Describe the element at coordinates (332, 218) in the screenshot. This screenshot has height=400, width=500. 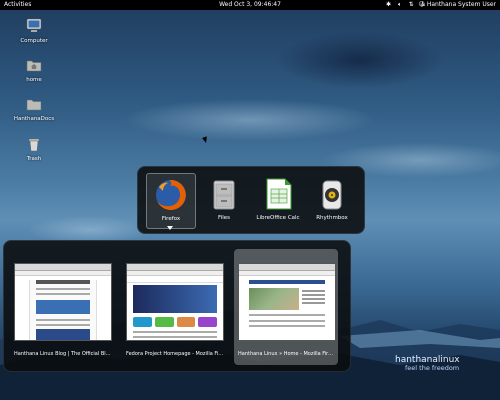
I see `app-label: Rhythmbox` at that location.